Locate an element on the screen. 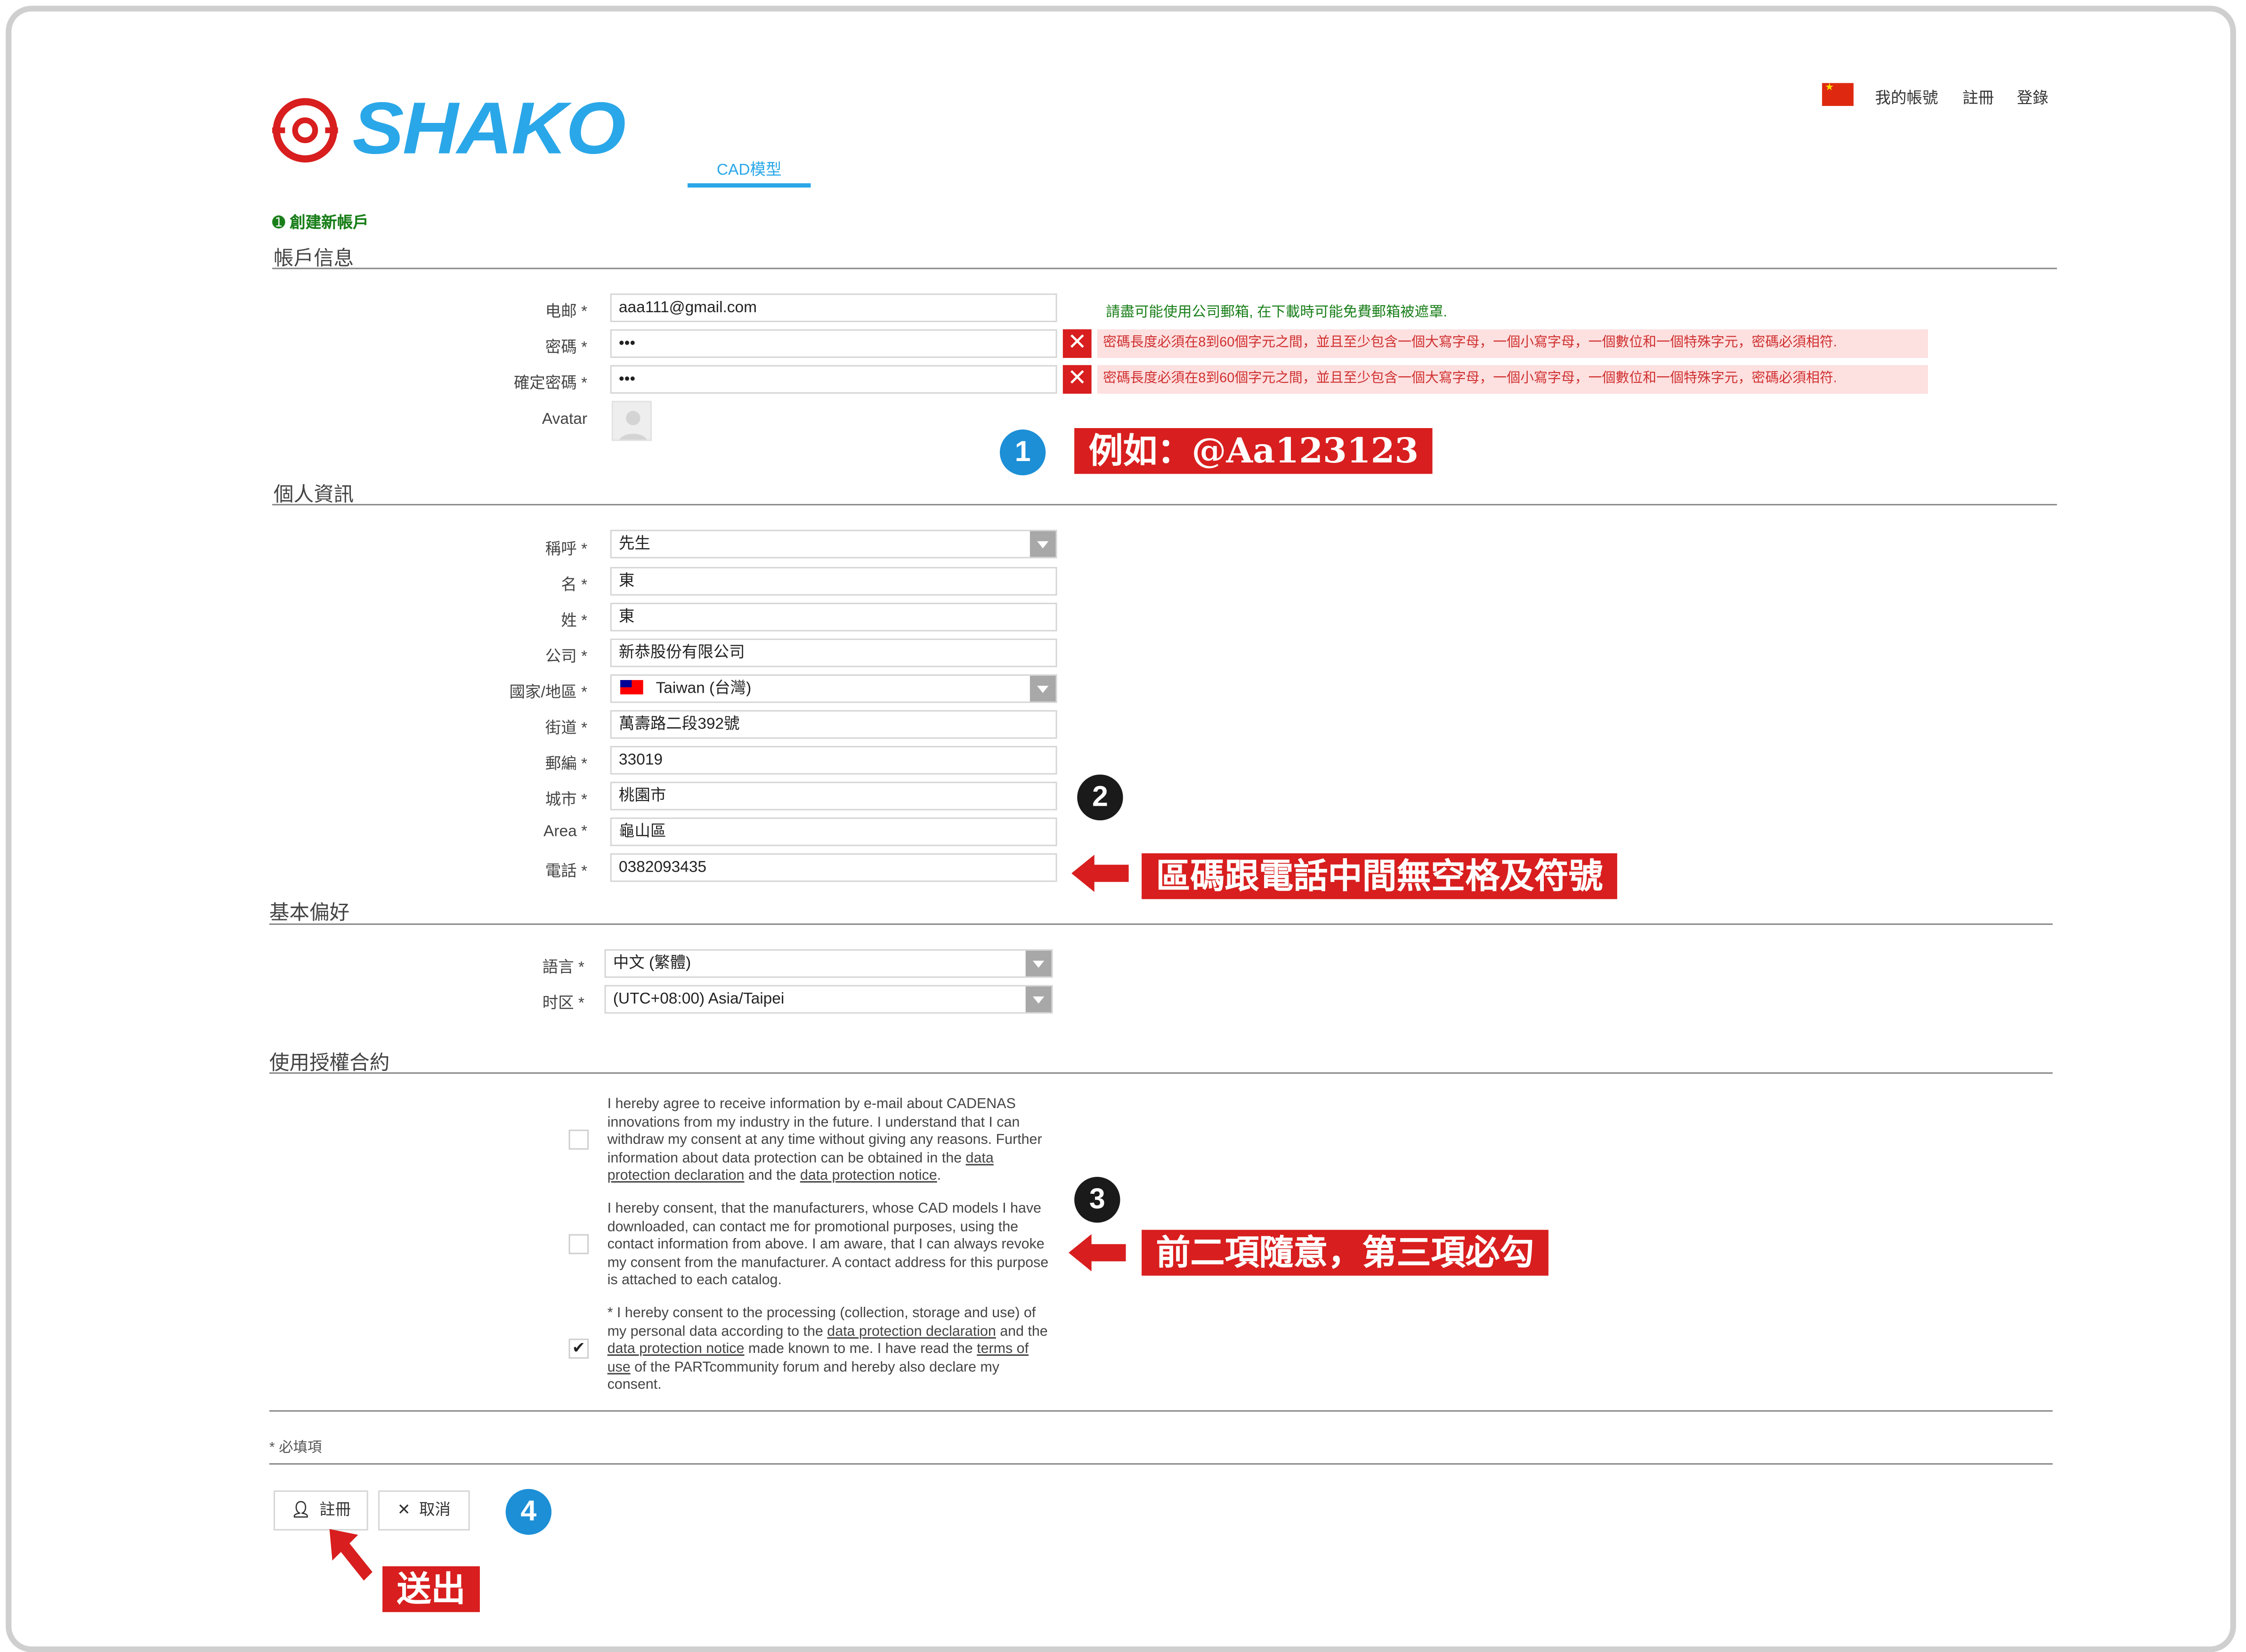 Image resolution: width=2246 pixels, height=1652 pixels. shako-logo-icon is located at coordinates (305, 130).